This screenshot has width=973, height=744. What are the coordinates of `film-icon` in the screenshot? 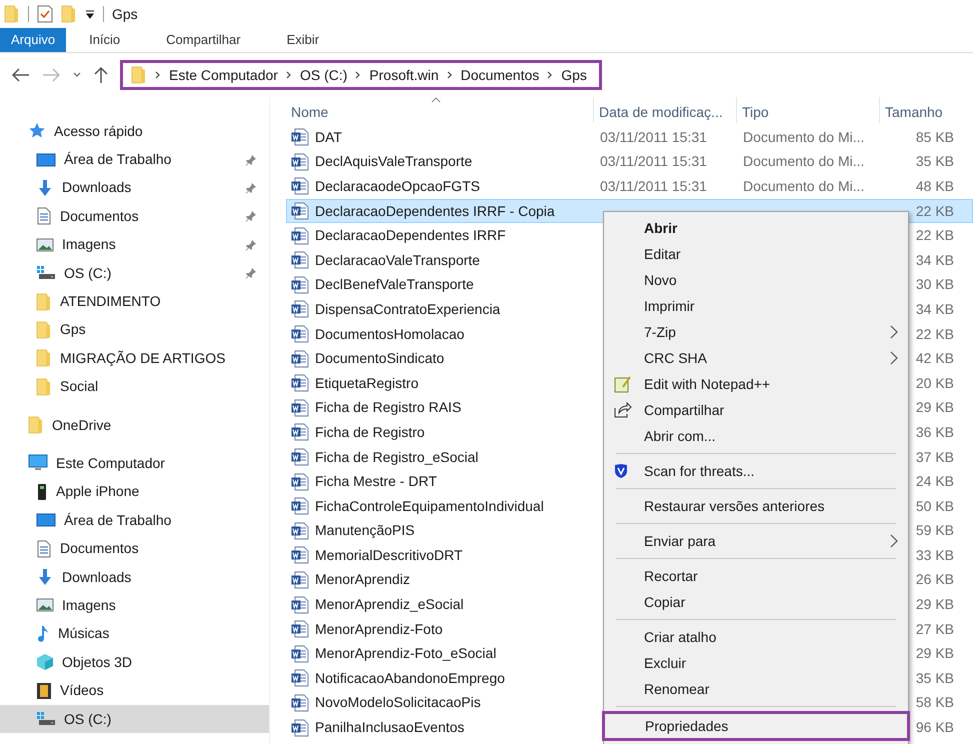 It's located at (44, 691).